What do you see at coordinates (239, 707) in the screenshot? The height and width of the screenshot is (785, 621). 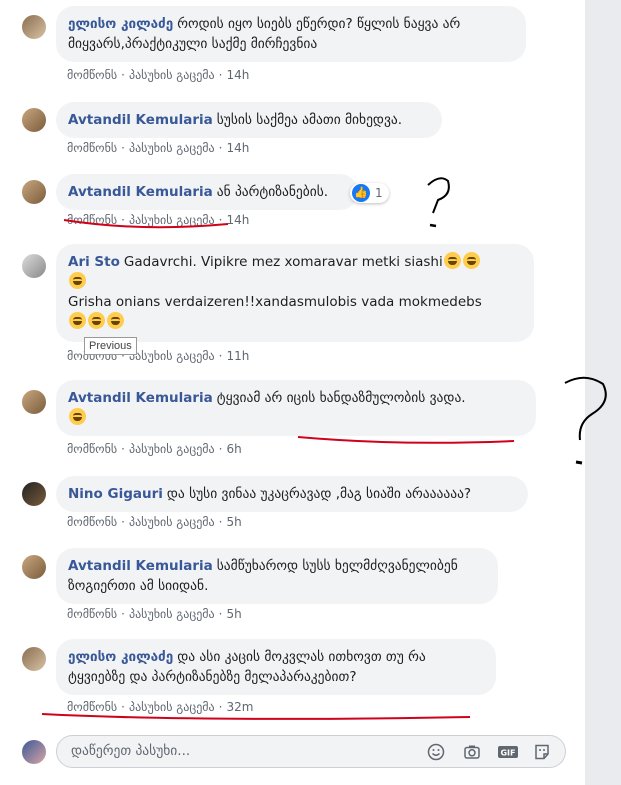 I see `timestamp: 32m` at bounding box center [239, 707].